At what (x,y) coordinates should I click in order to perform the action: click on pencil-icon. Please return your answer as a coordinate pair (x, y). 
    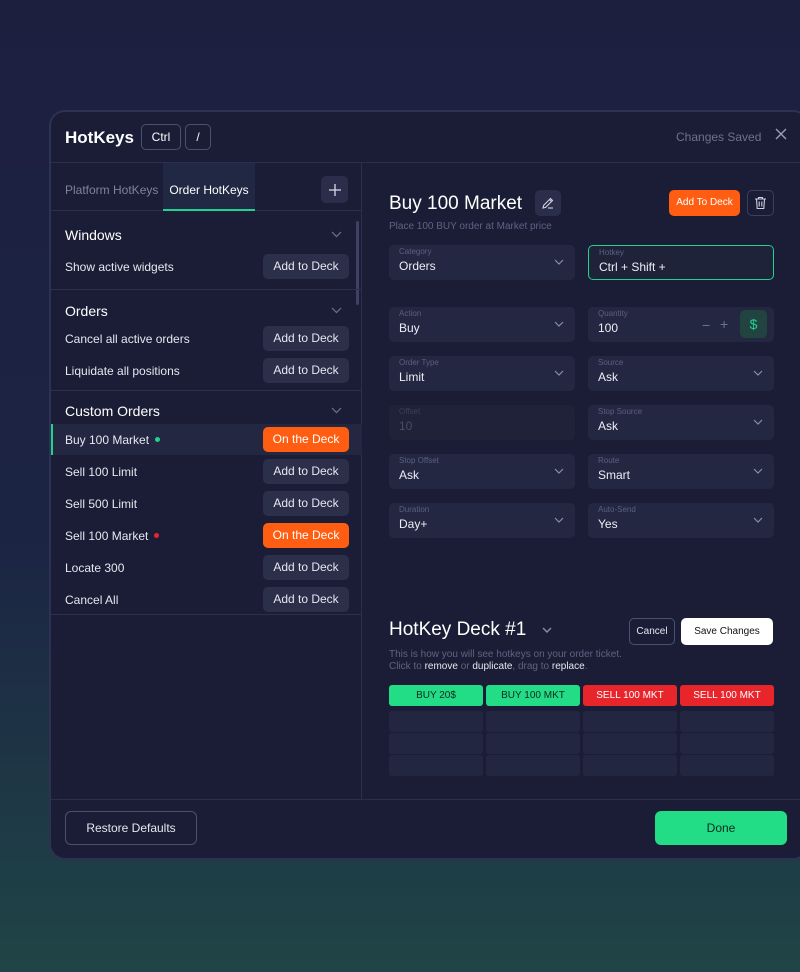
    Looking at the image, I should click on (548, 203).